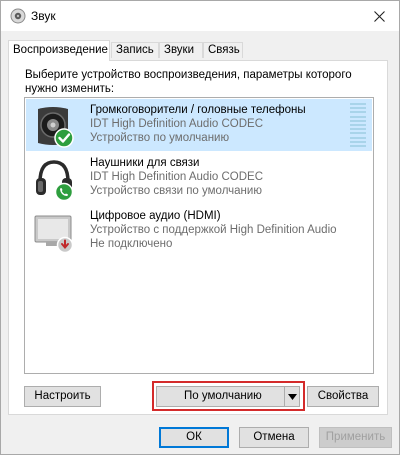 This screenshot has height=455, width=400. What do you see at coordinates (181, 50) in the screenshot?
I see `tab-sounds: Звуки` at bounding box center [181, 50].